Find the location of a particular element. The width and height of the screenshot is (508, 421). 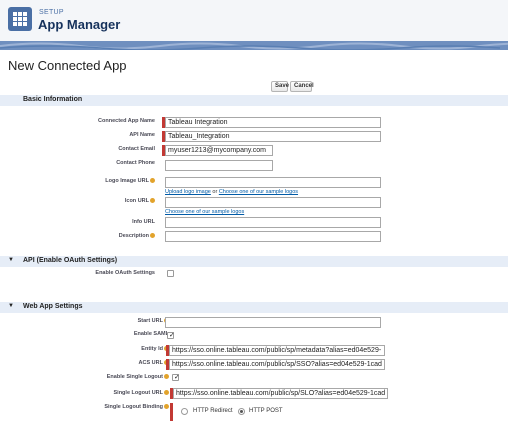

entity-id-label: Entity Id is located at coordinates (155, 349).